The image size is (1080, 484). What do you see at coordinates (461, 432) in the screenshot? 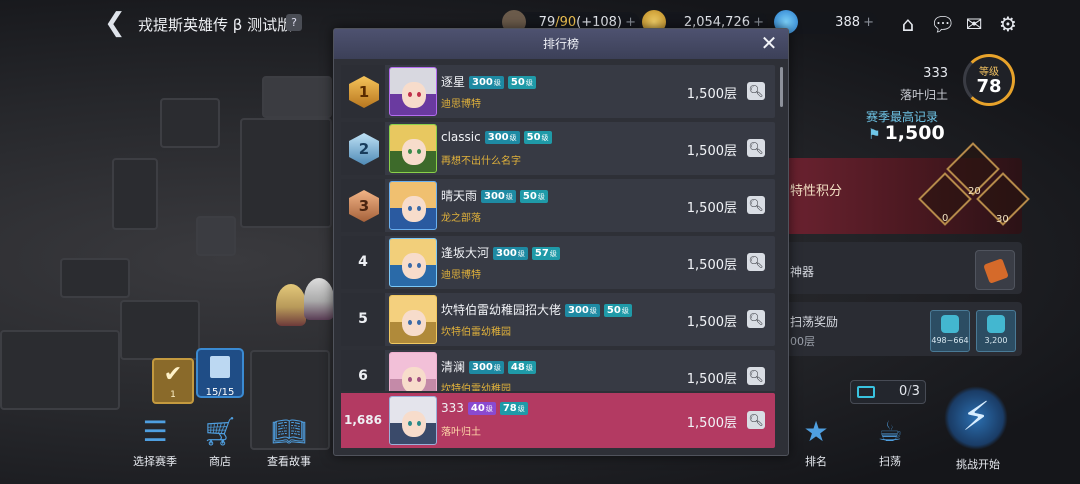
I see `my-guild-name: 落叶归土` at bounding box center [461, 432].